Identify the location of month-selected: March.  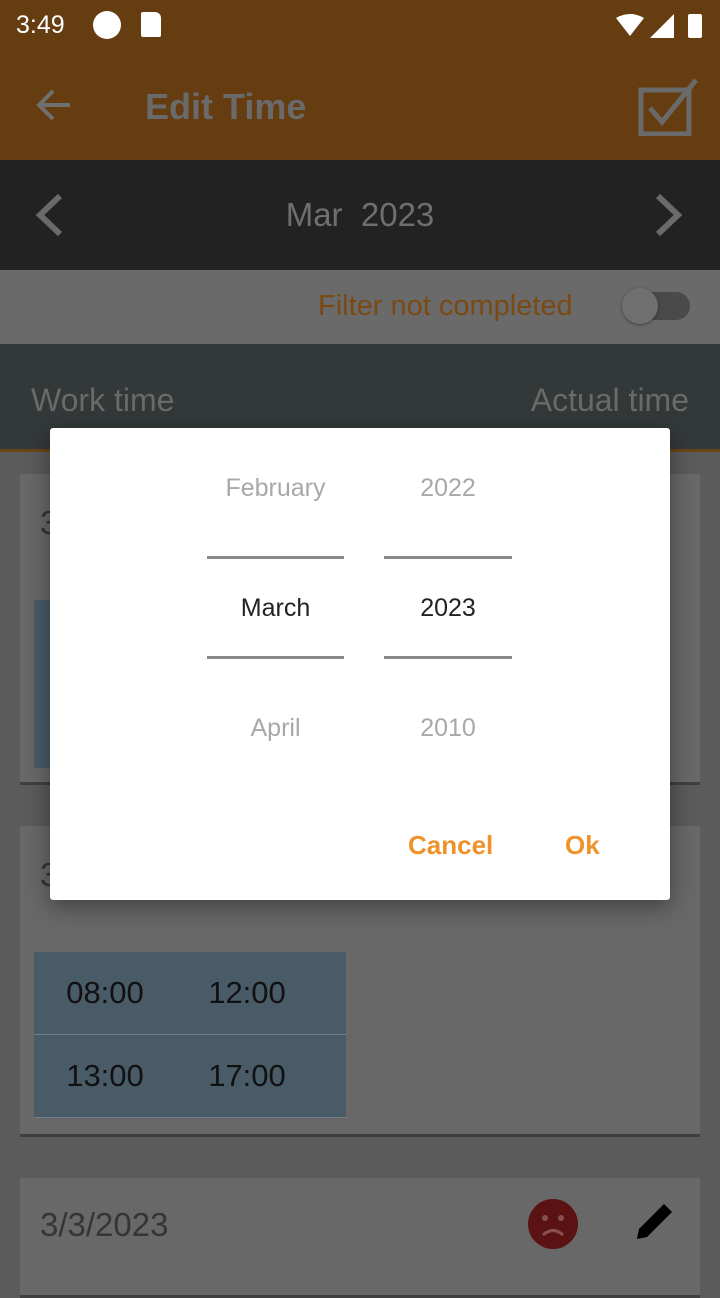
(275, 608).